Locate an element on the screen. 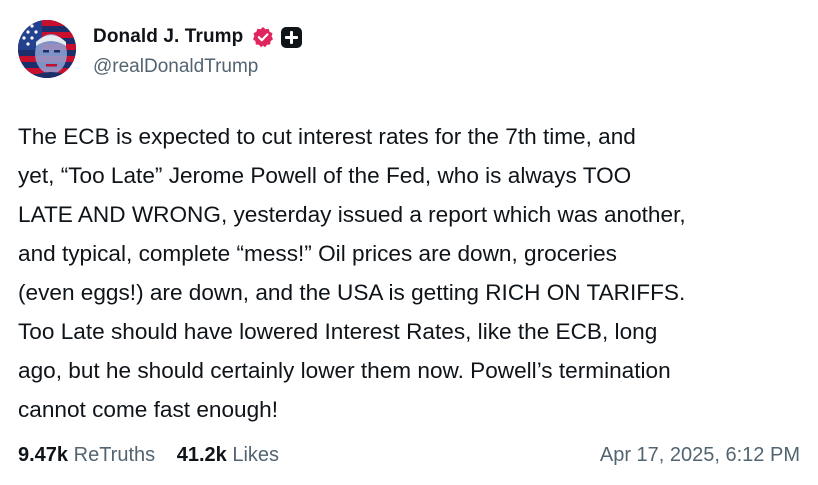 The width and height of the screenshot is (818, 485). post-timestamp: Apr 17, 2025, 6:12 PM is located at coordinates (700, 455).